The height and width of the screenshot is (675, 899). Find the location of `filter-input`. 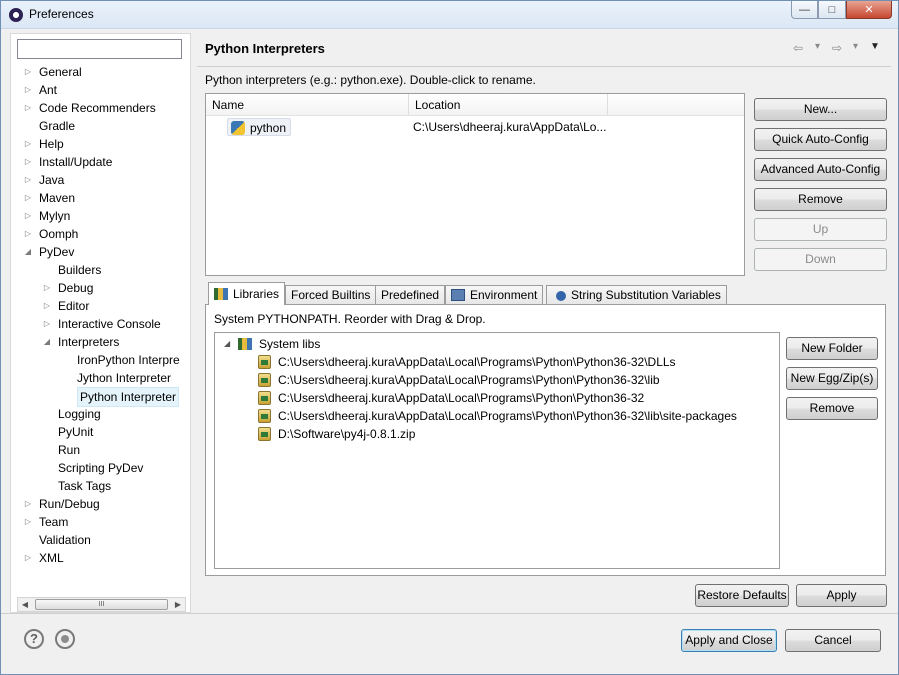

filter-input is located at coordinates (99, 49).